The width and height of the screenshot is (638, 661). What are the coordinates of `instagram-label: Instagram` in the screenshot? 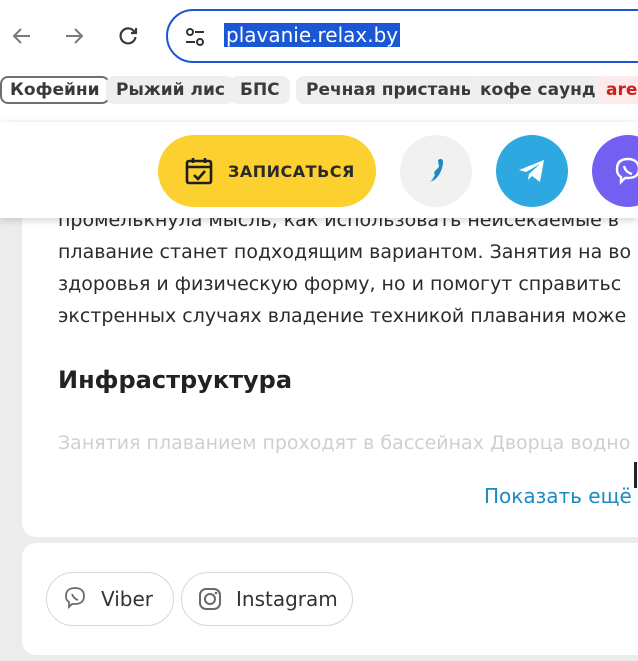 It's located at (287, 599).